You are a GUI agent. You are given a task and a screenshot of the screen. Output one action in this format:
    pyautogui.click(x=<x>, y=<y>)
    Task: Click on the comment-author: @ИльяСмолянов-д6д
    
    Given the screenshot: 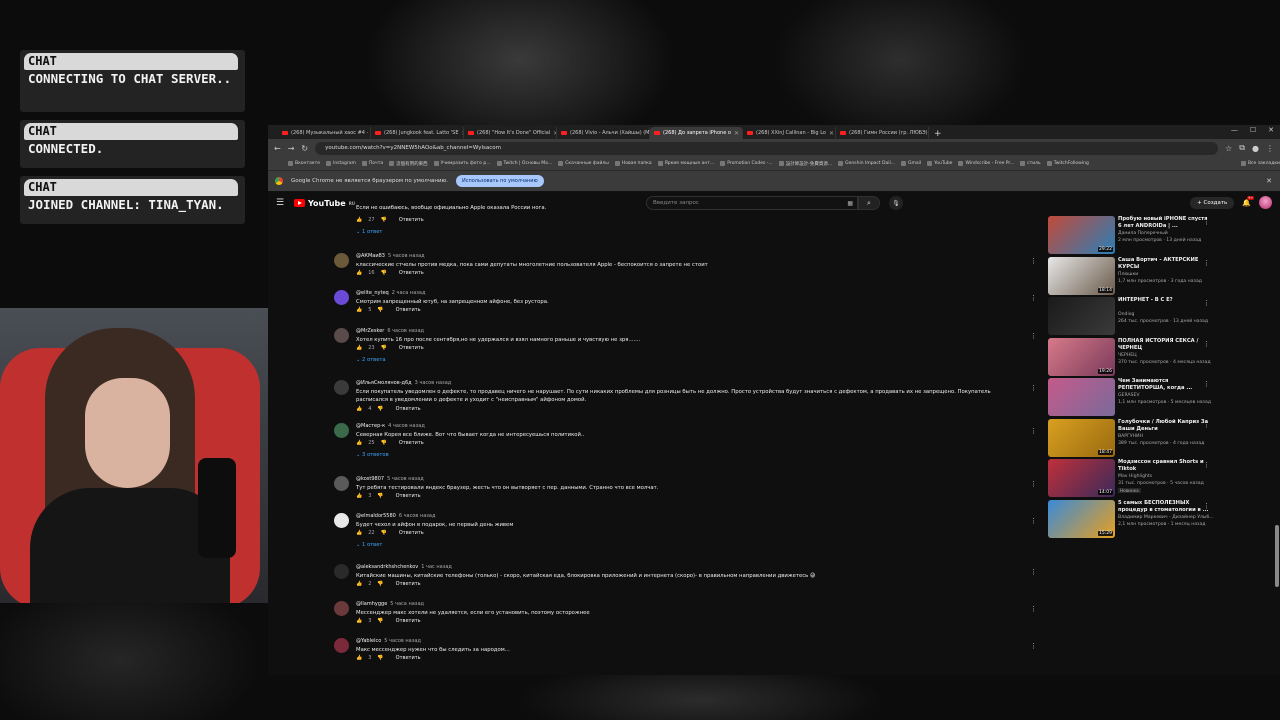 What is the action you would take?
    pyautogui.click(x=384, y=383)
    